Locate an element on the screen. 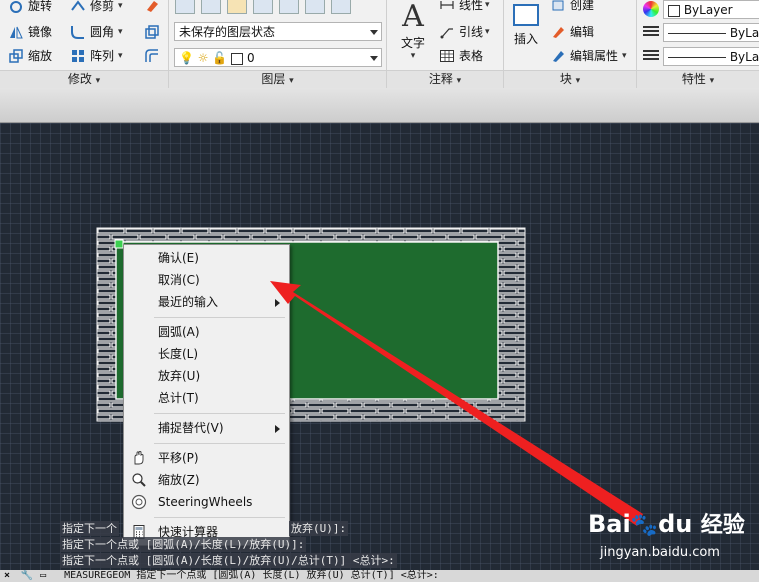  create-block-icon is located at coordinates (558, 6).